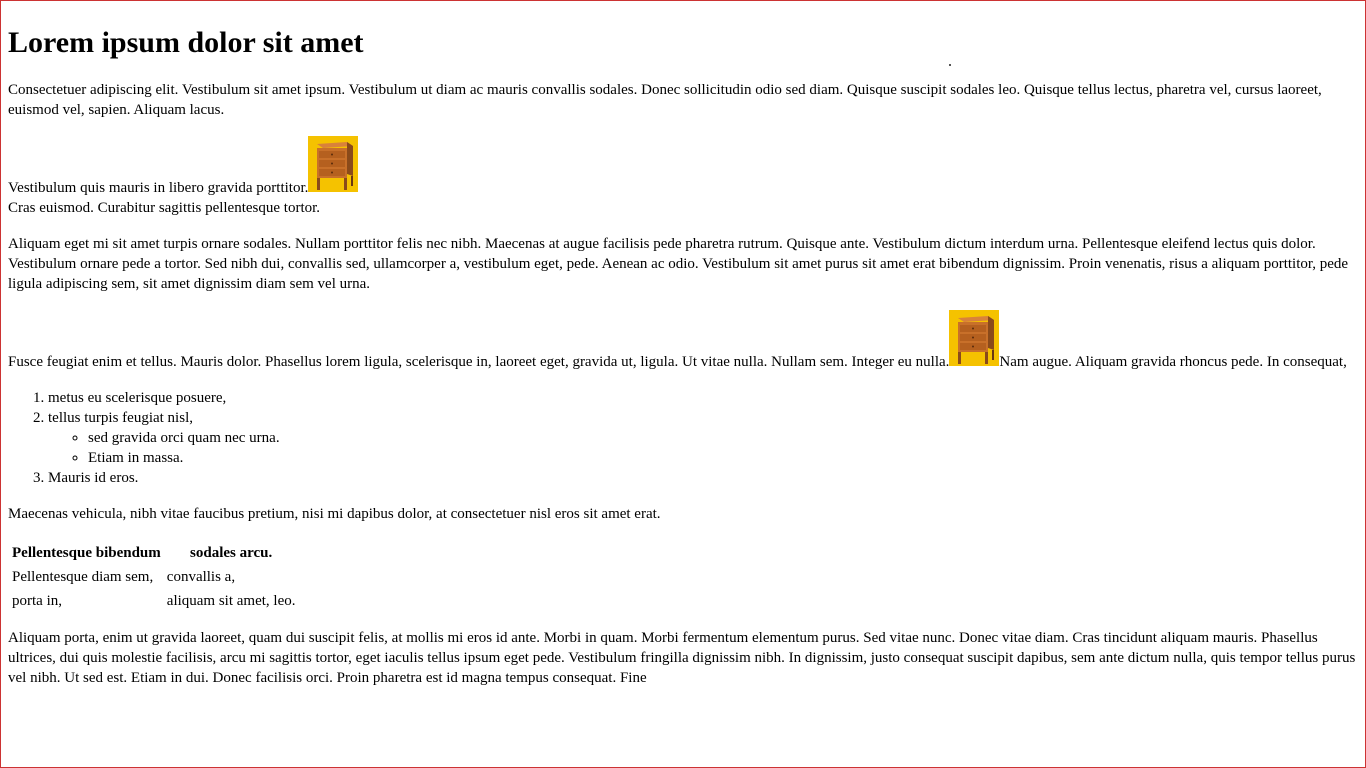 The width and height of the screenshot is (1366, 768). What do you see at coordinates (83, 577) in the screenshot?
I see `table-cell: Pellentesque diam sem,` at bounding box center [83, 577].